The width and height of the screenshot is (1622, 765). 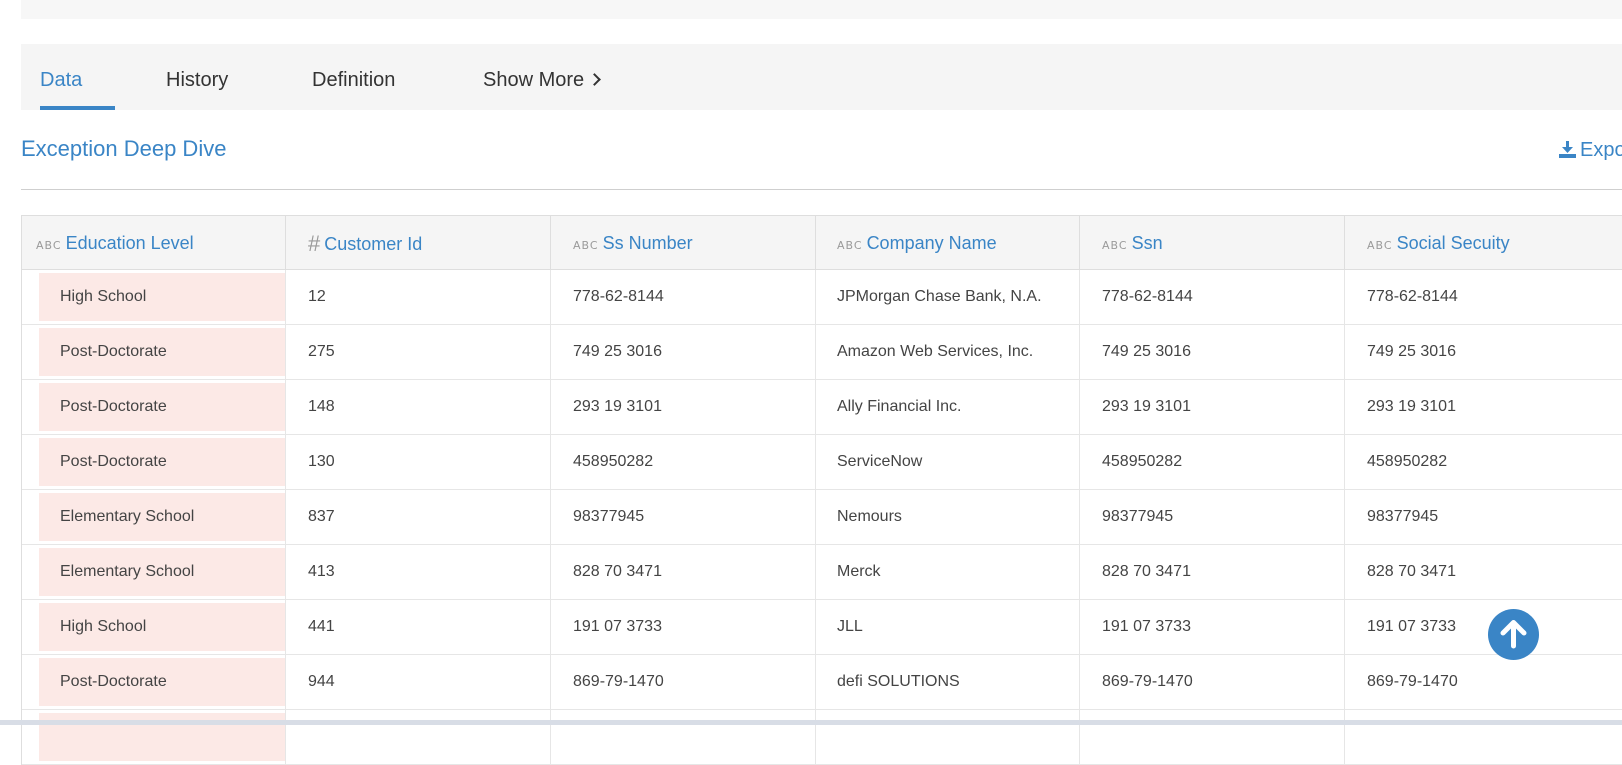 I want to click on column-header-ssn: ABC Ssn, so click(x=1212, y=242).